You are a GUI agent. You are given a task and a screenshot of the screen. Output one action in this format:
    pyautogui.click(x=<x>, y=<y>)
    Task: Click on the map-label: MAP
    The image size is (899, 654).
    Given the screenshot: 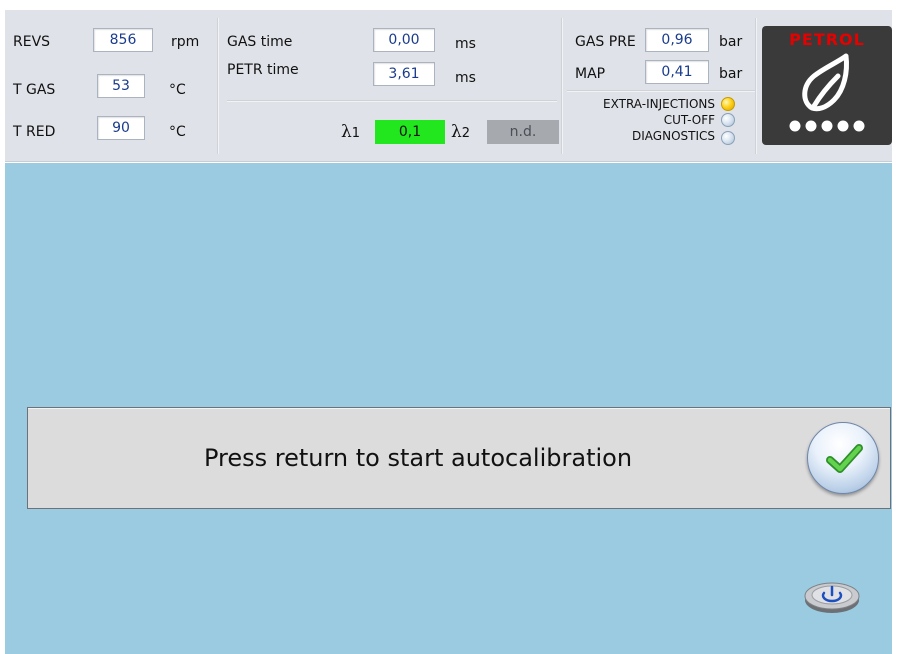 What is the action you would take?
    pyautogui.click(x=590, y=74)
    